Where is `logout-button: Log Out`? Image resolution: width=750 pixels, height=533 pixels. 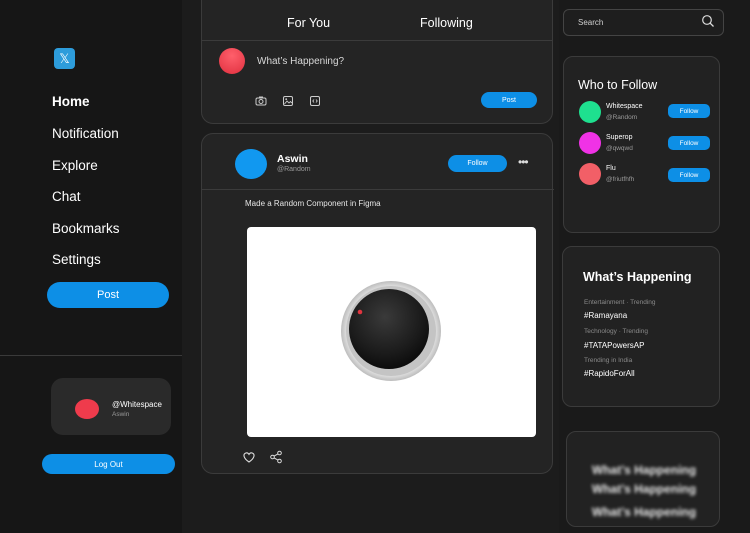
logout-button: Log Out is located at coordinates (108, 464).